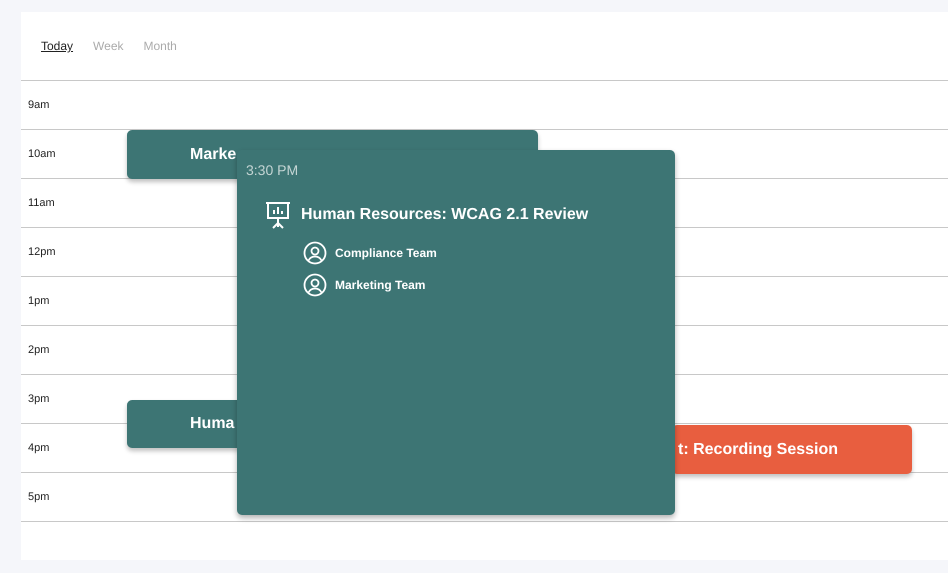 Image resolution: width=948 pixels, height=573 pixels. Describe the element at coordinates (758, 450) in the screenshot. I see `event-title: t: Recording Session` at that location.